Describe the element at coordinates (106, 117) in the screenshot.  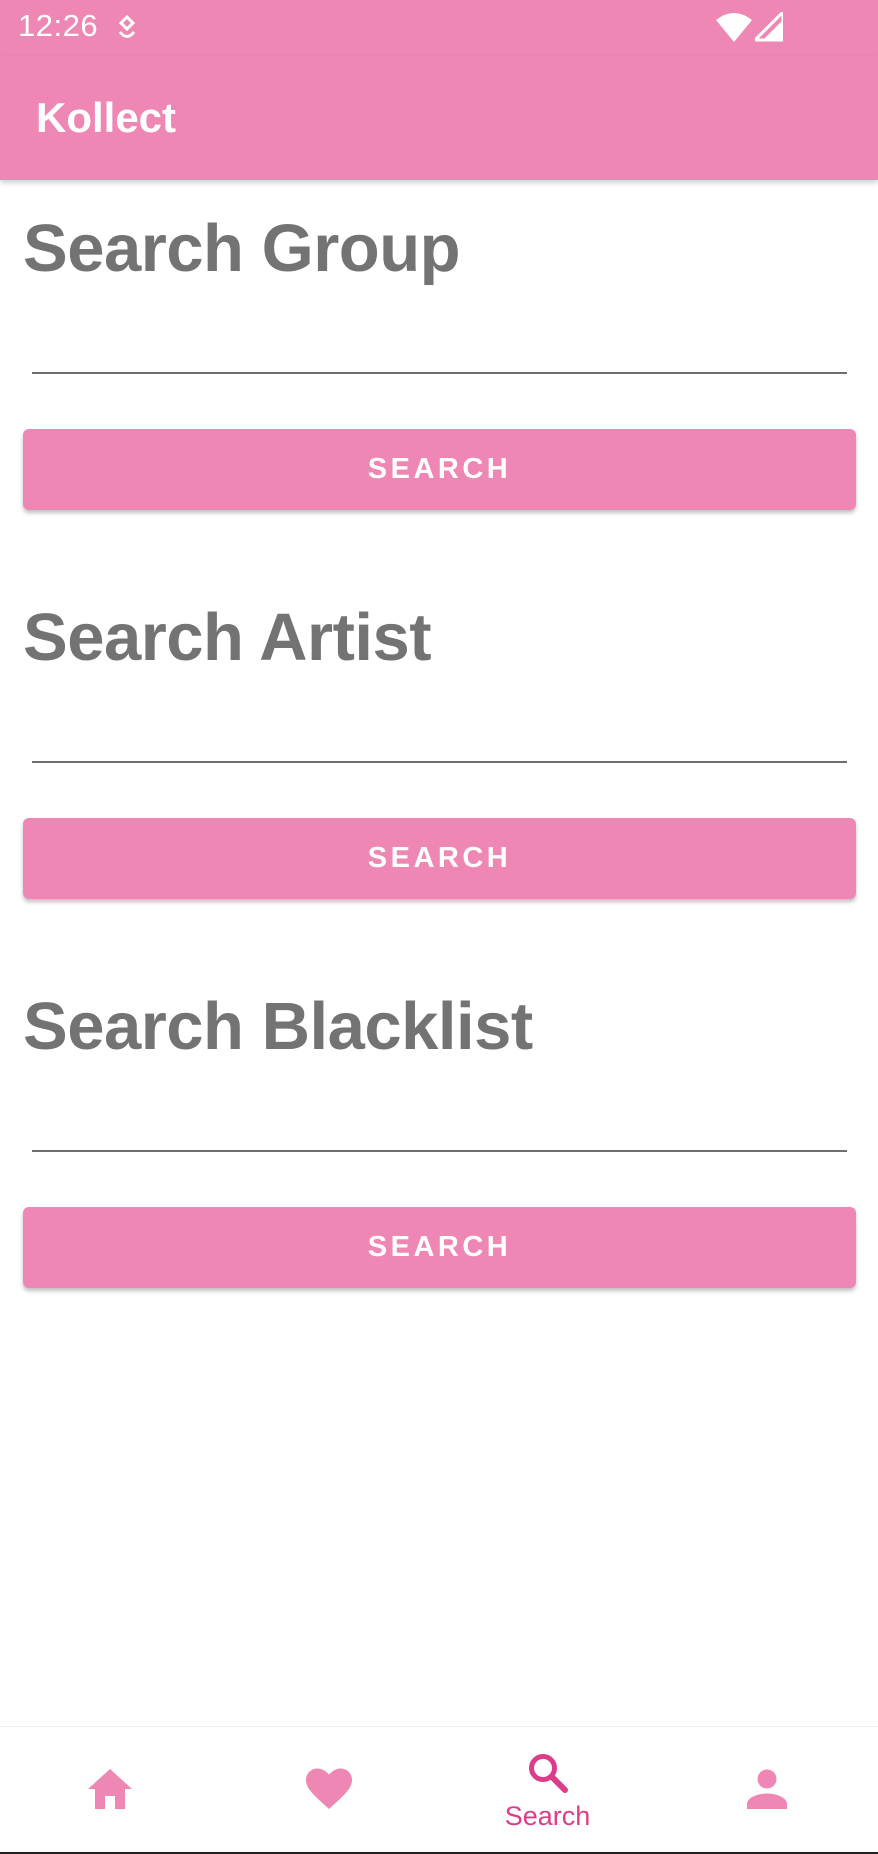
I see `app-title: Kollect` at that location.